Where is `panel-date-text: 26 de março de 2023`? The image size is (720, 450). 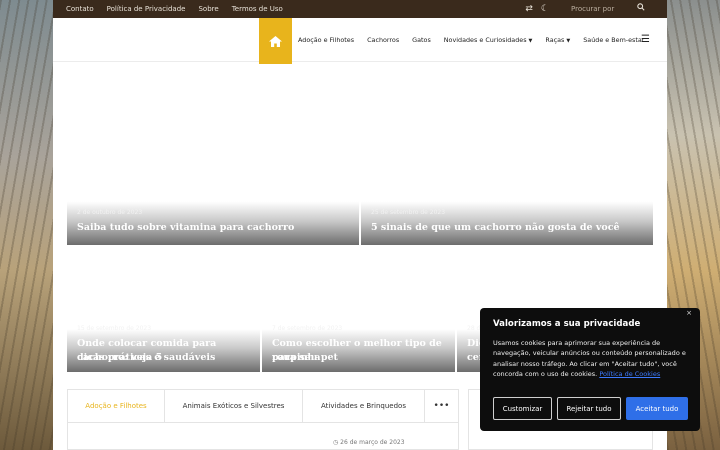
panel-date-text: 26 de março de 2023 is located at coordinates (372, 442).